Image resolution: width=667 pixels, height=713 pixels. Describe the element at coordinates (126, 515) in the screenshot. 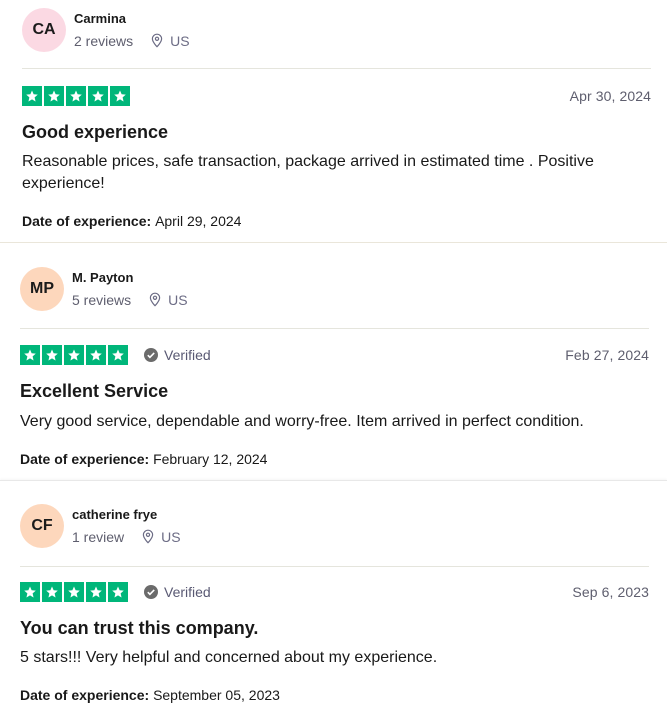

I see `consumer-name: catherine frye` at that location.